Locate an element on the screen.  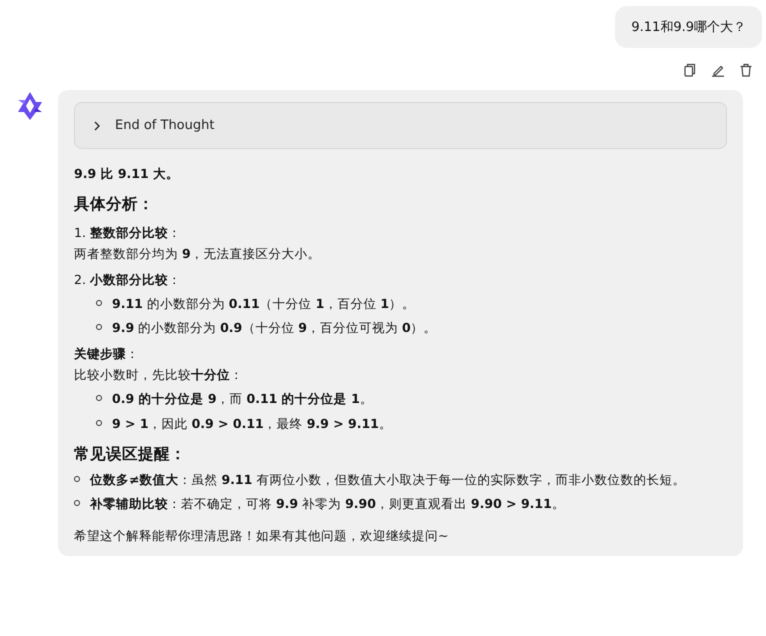
thought-toggle: End of Thought is located at coordinates (400, 125).